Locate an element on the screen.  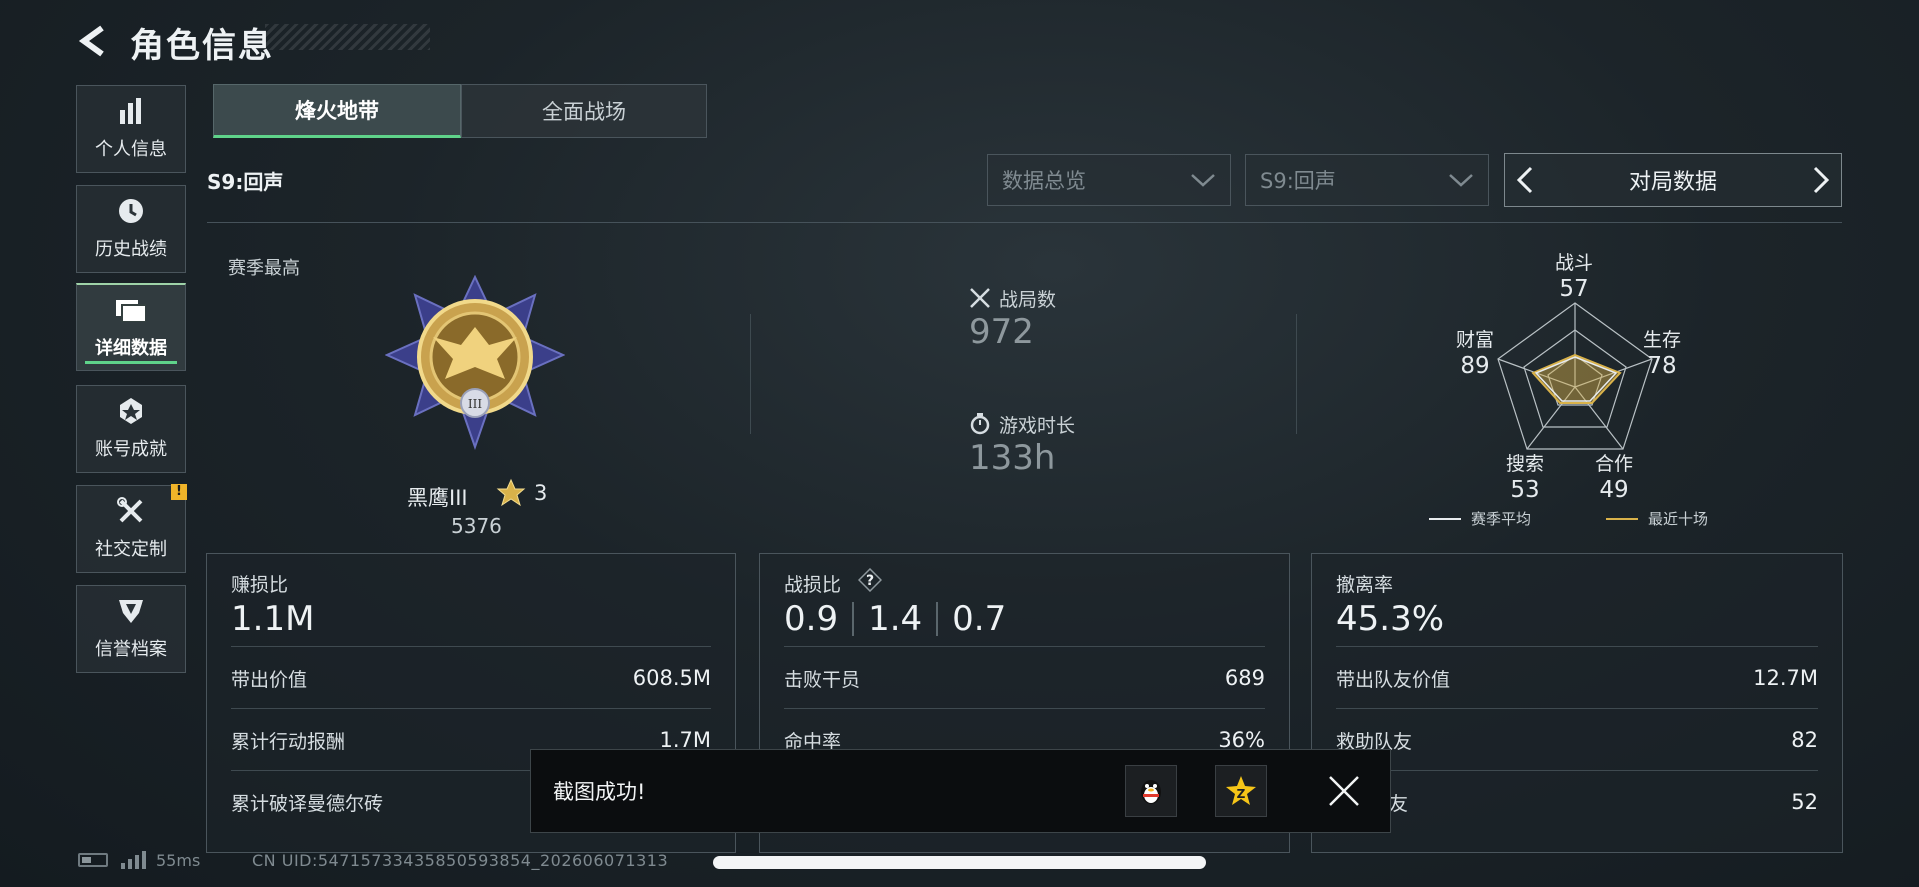
header-divider is located at coordinates (1024, 222).